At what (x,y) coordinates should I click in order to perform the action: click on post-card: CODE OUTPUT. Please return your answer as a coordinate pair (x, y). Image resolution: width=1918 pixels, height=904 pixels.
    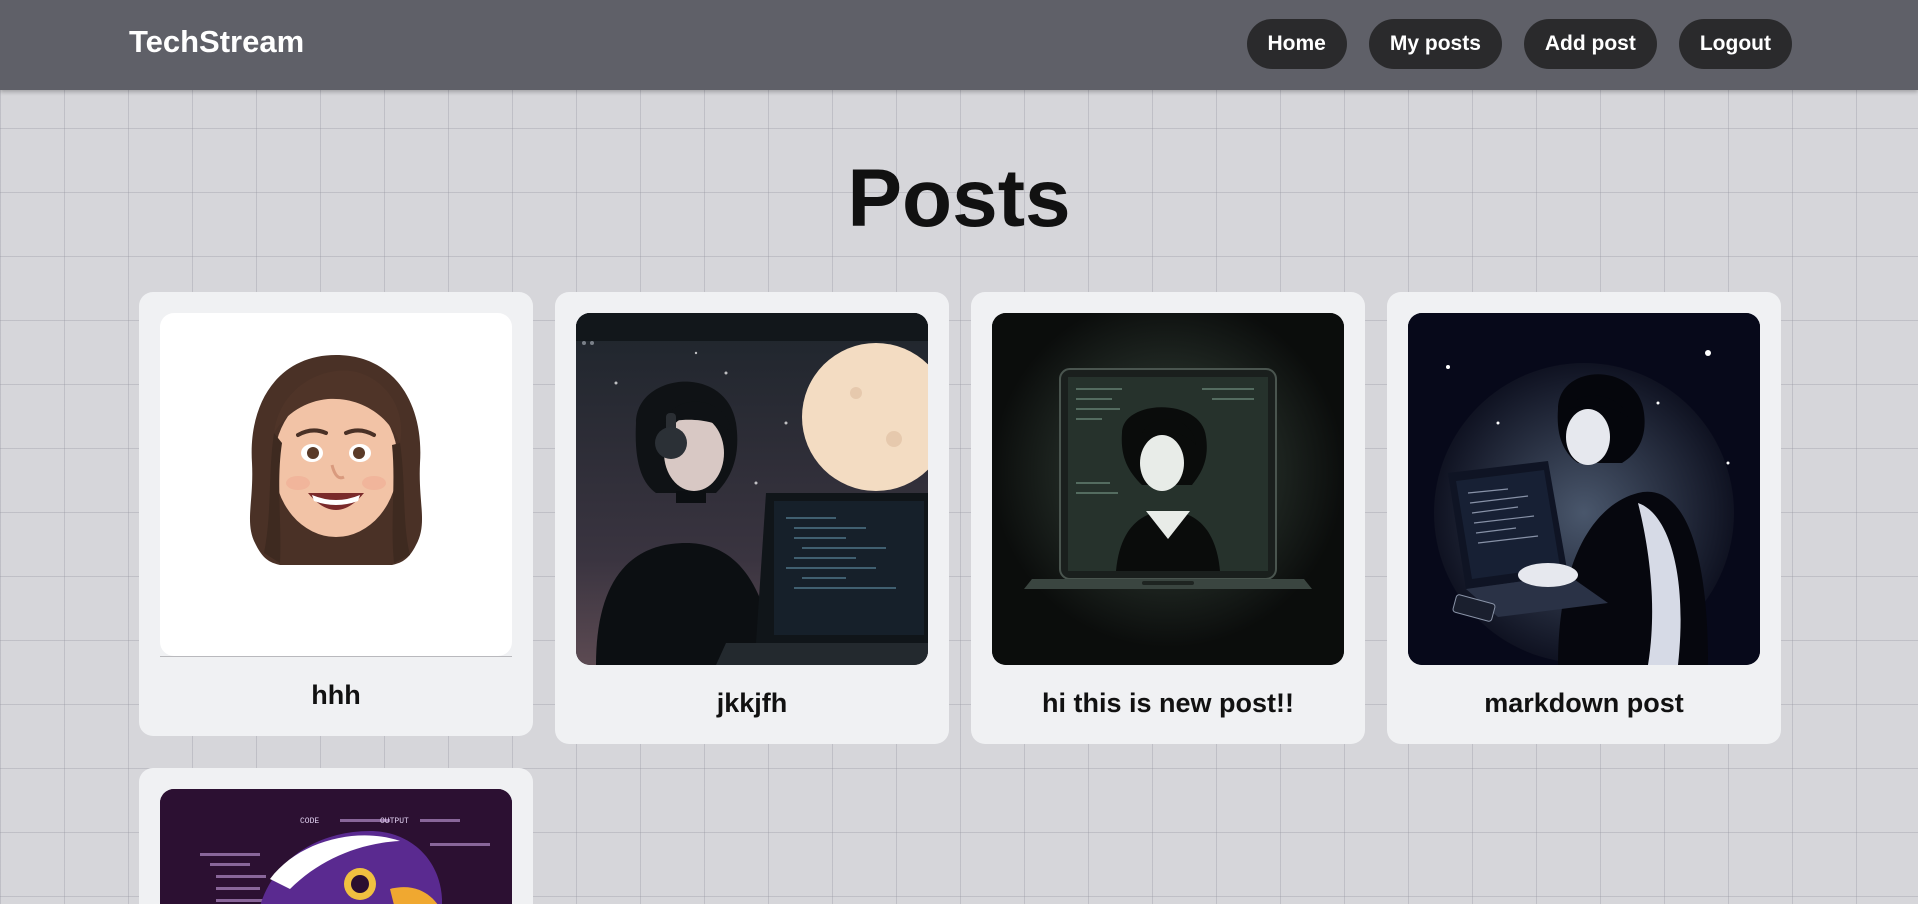
    Looking at the image, I should click on (336, 836).